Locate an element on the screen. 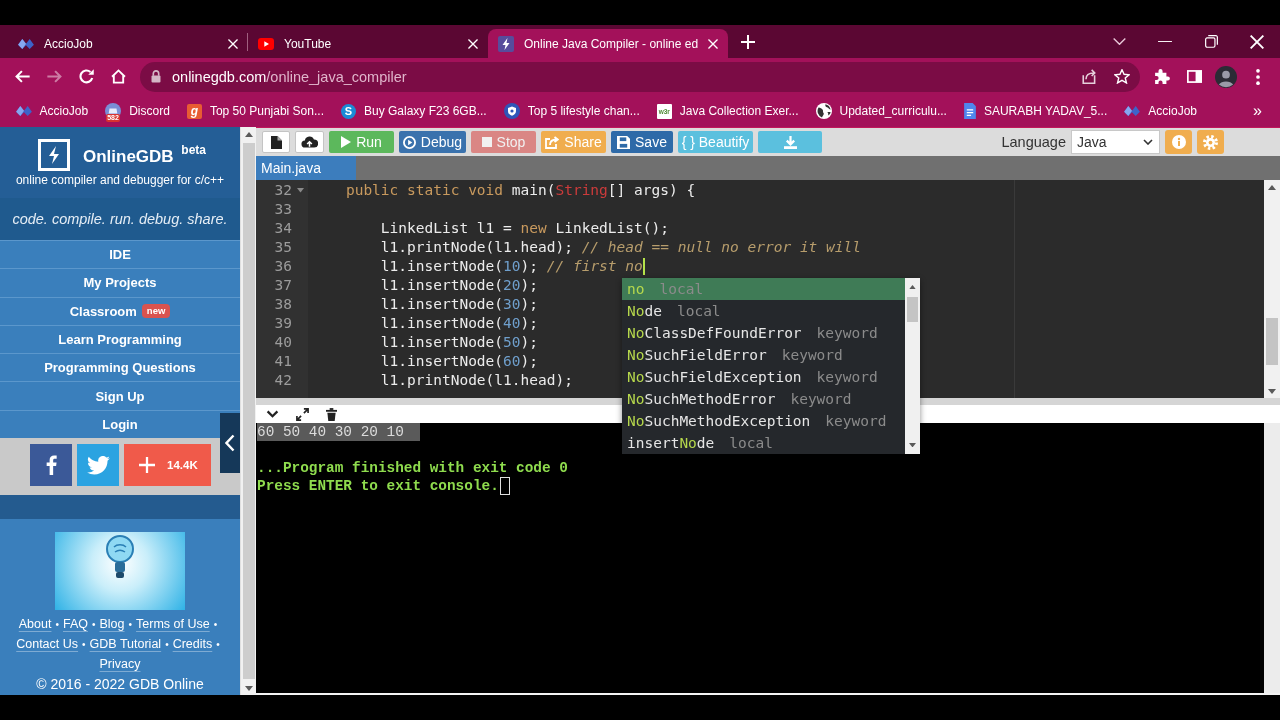 This screenshot has height=720, width=1280. letter-icon: g is located at coordinates (194, 111).